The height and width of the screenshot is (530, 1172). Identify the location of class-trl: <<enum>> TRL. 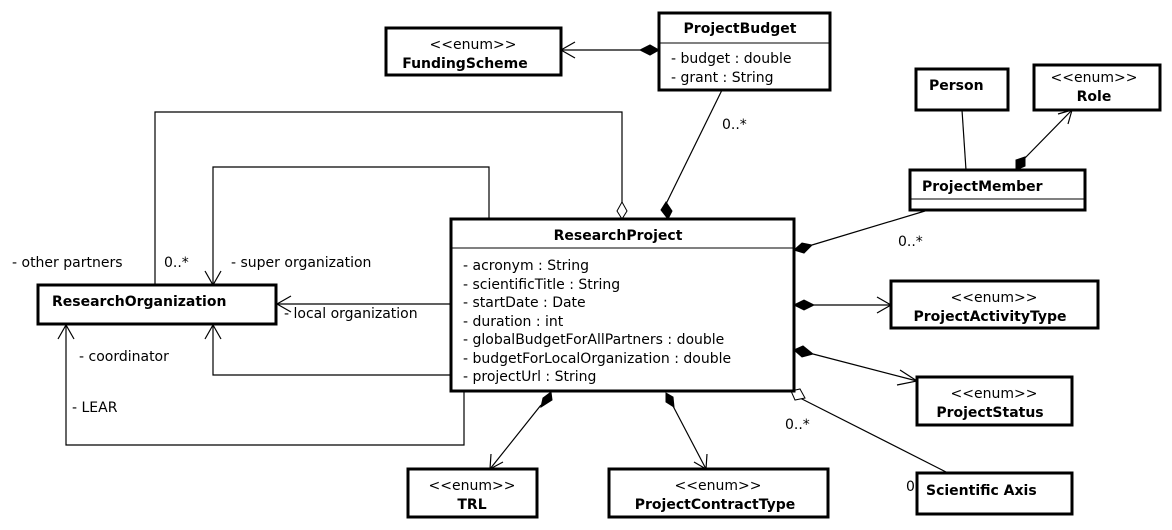
(472, 493).